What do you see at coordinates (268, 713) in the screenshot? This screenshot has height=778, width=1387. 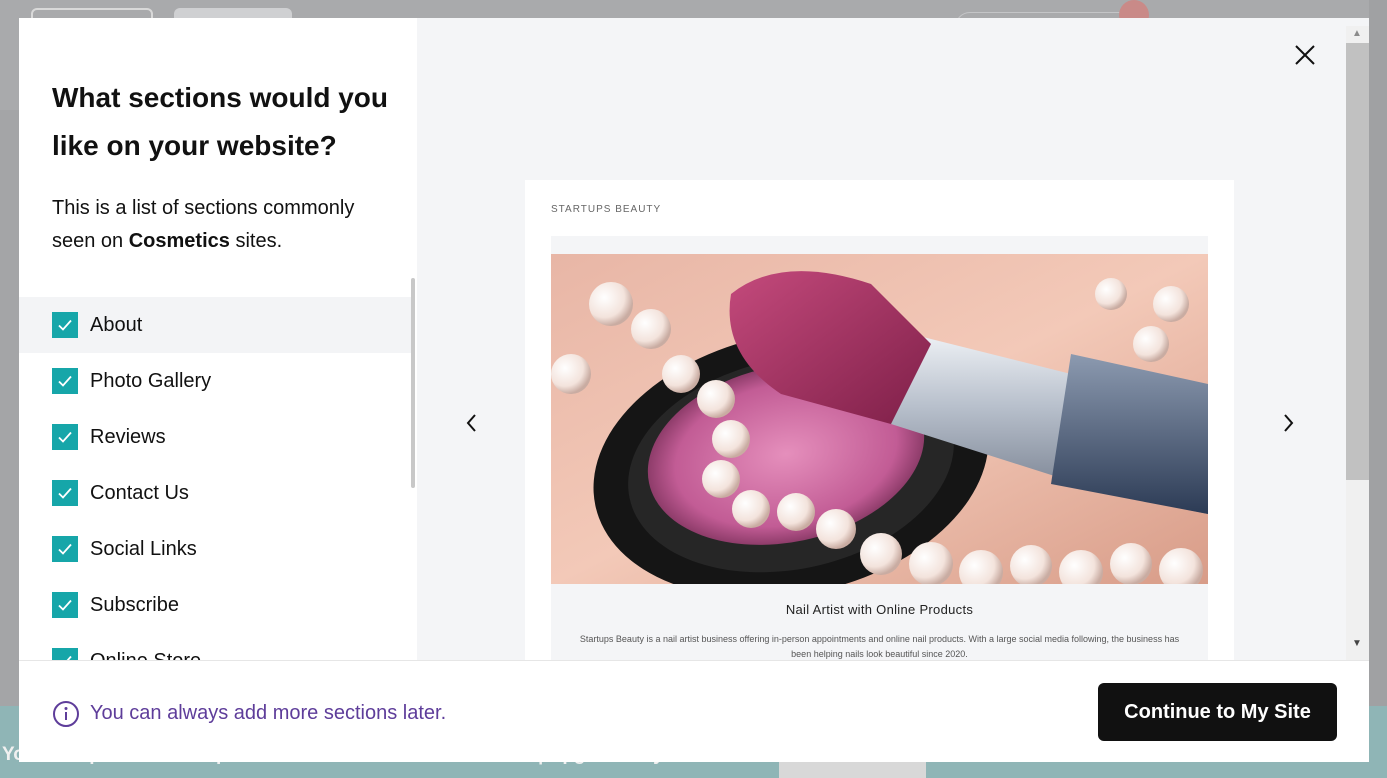 I see `info-text: You can always add more sections later.` at bounding box center [268, 713].